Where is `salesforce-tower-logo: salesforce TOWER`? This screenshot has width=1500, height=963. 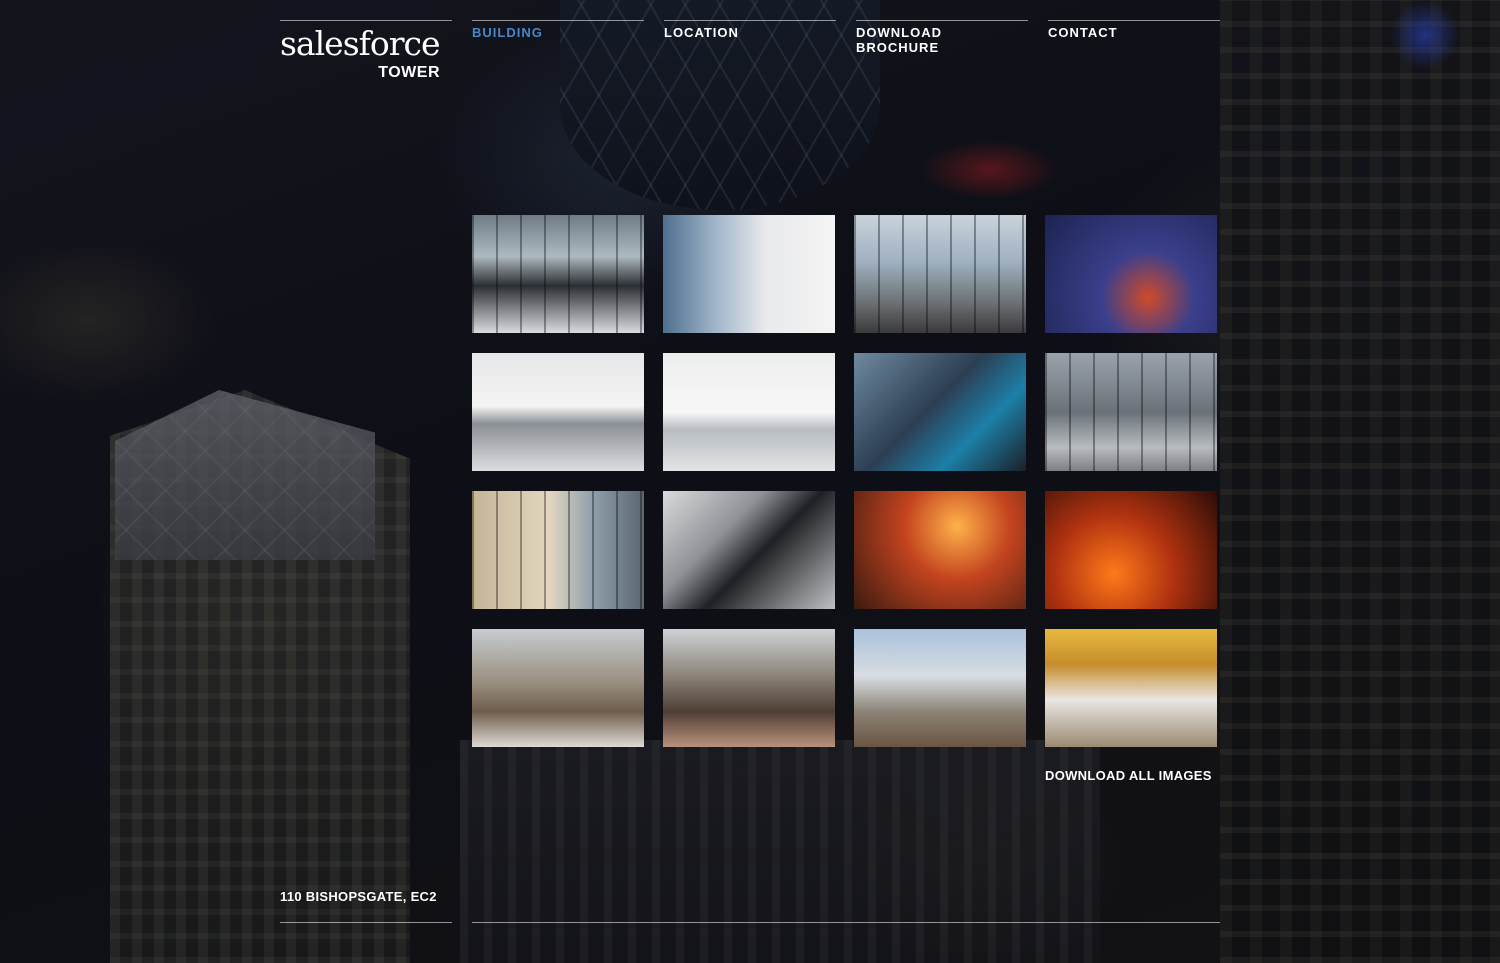 salesforce-tower-logo: salesforce TOWER is located at coordinates (366, 54).